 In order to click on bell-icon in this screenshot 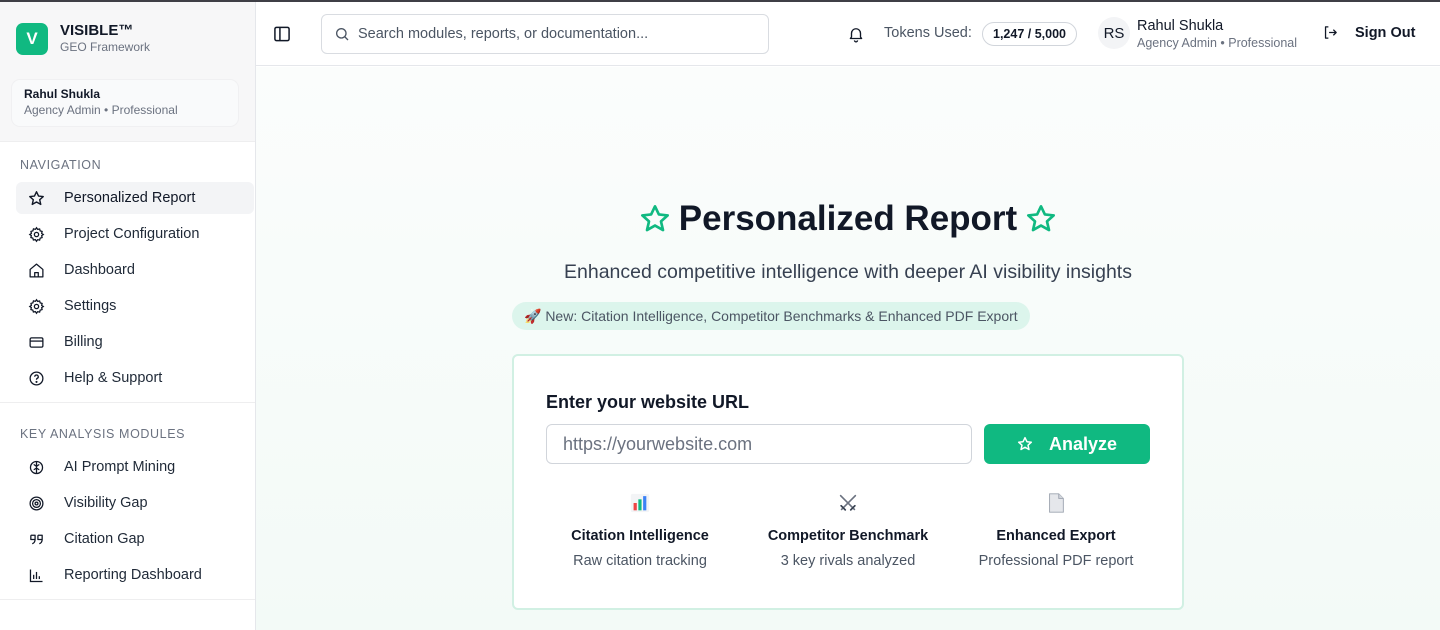, I will do `click(856, 34)`.